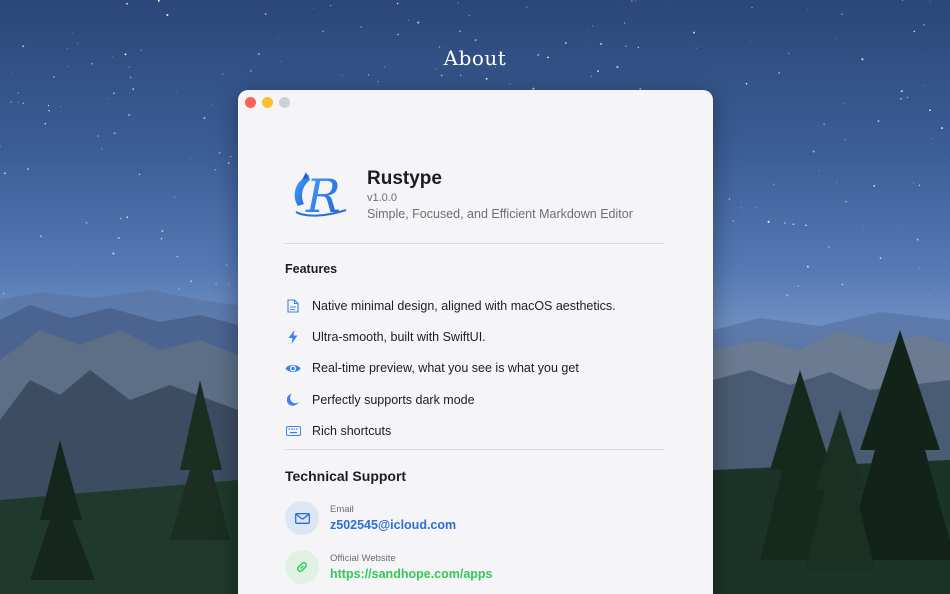  I want to click on list-item: Ultra-smooth, built with SwiftUI., so click(475, 336).